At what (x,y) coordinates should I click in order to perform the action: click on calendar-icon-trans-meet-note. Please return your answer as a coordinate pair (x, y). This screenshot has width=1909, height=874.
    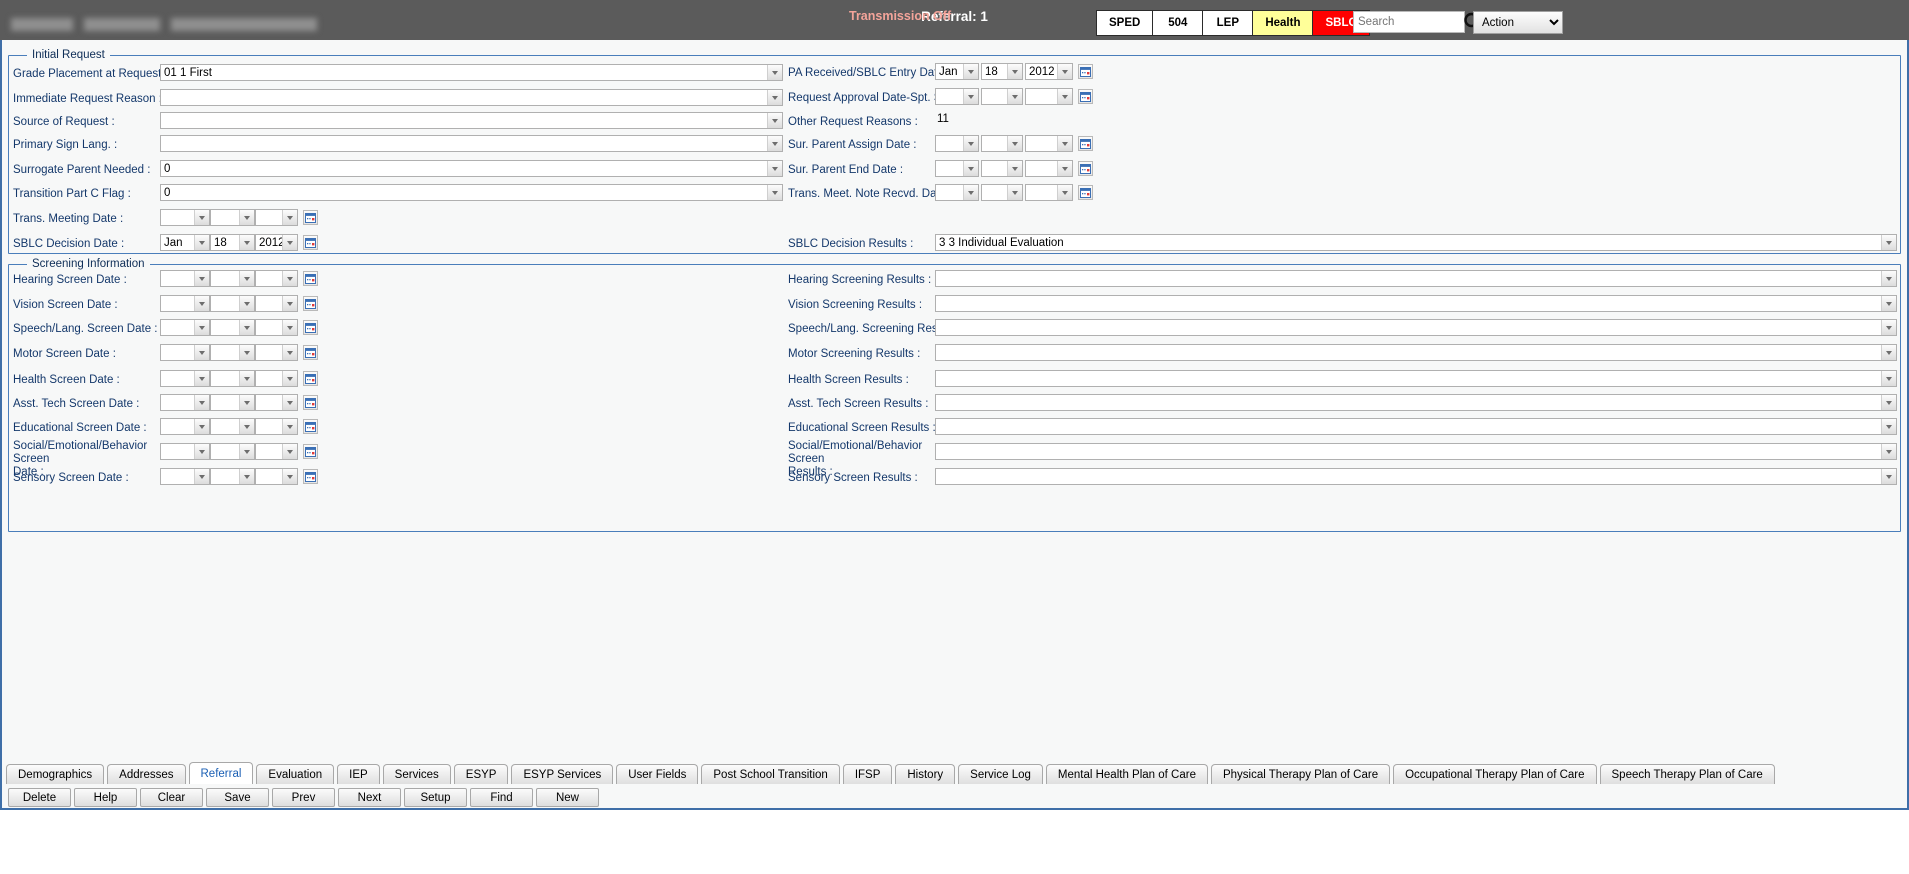
    Looking at the image, I should click on (1085, 192).